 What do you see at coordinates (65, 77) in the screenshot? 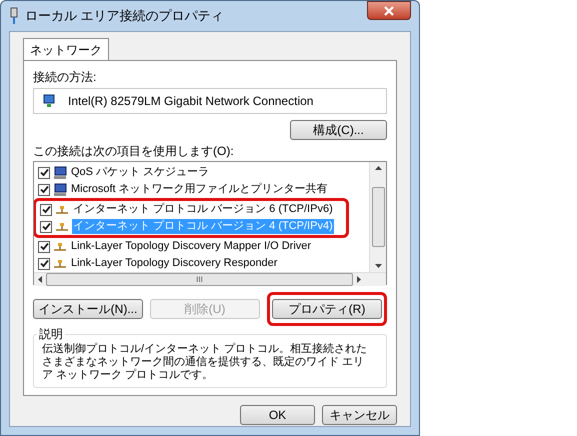
I see `field-label: 接続の方法:` at bounding box center [65, 77].